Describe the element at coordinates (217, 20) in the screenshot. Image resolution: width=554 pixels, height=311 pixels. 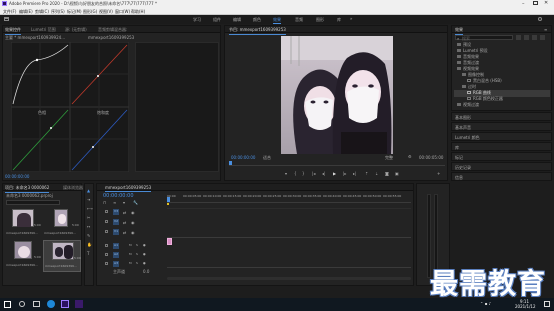
I see `workspace-assembly: 组件` at that location.